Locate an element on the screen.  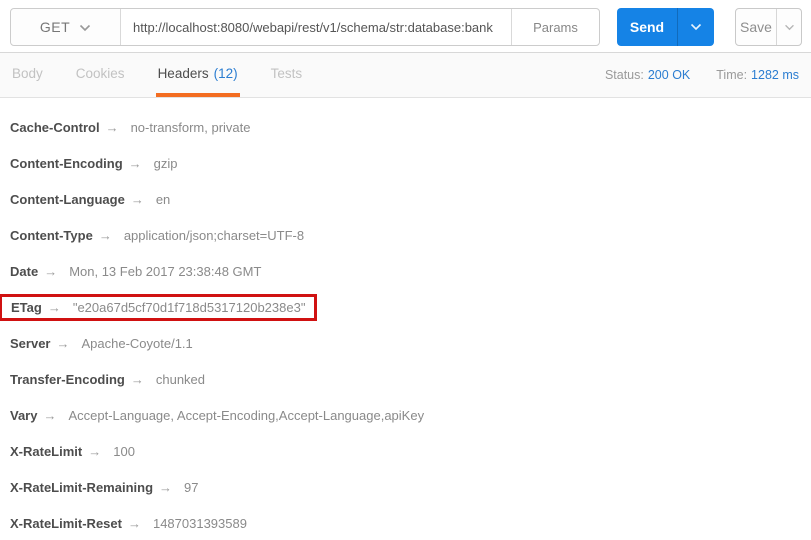
header-name: Vary is located at coordinates (24, 415).